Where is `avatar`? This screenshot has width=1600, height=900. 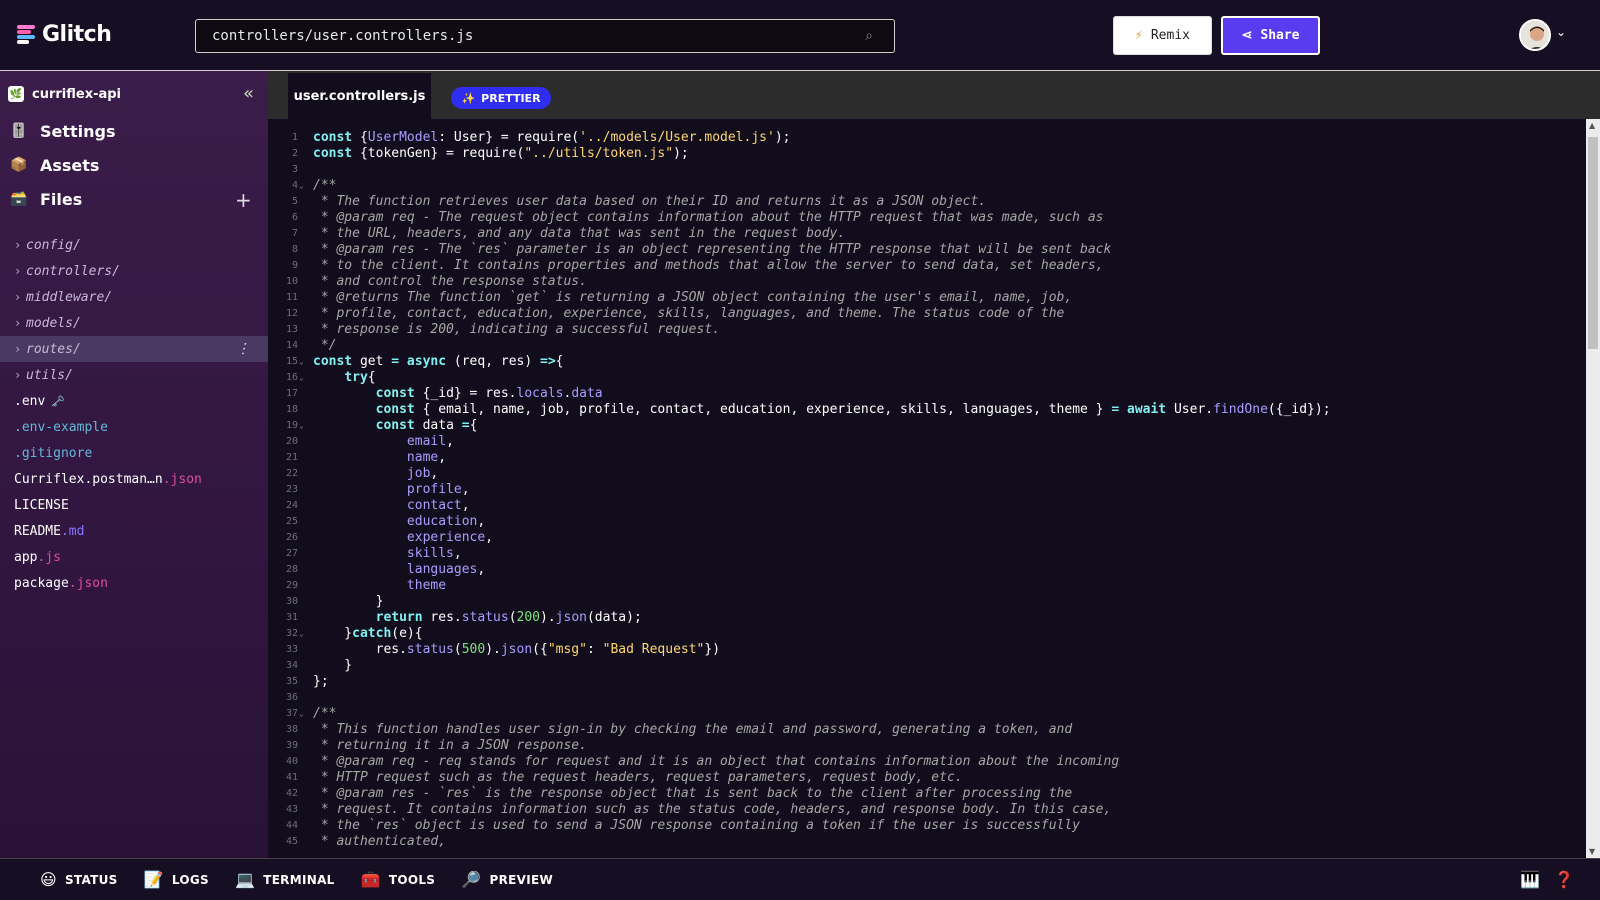 avatar is located at coordinates (1535, 35).